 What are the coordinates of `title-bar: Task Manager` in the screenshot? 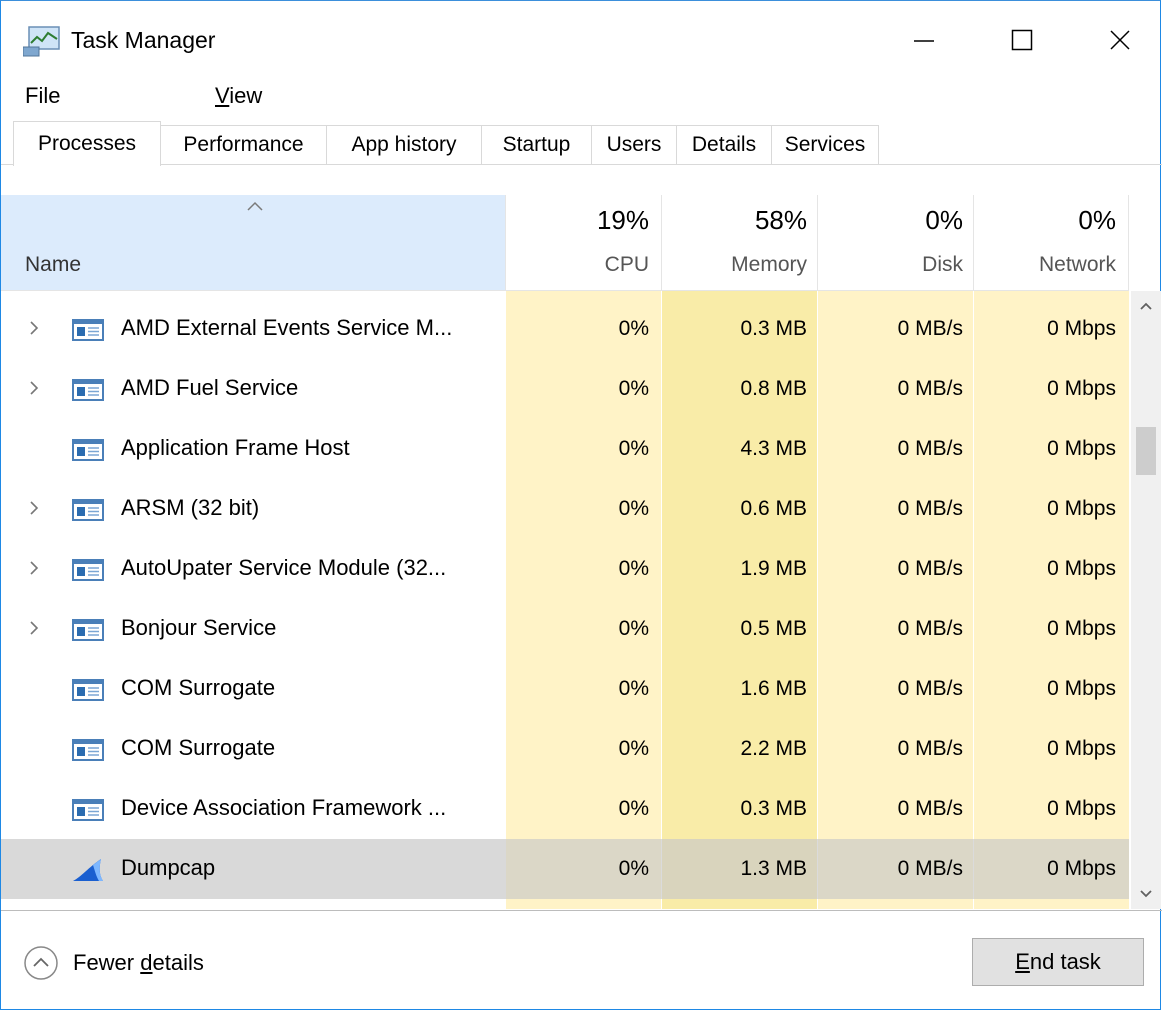 It's located at (580, 39).